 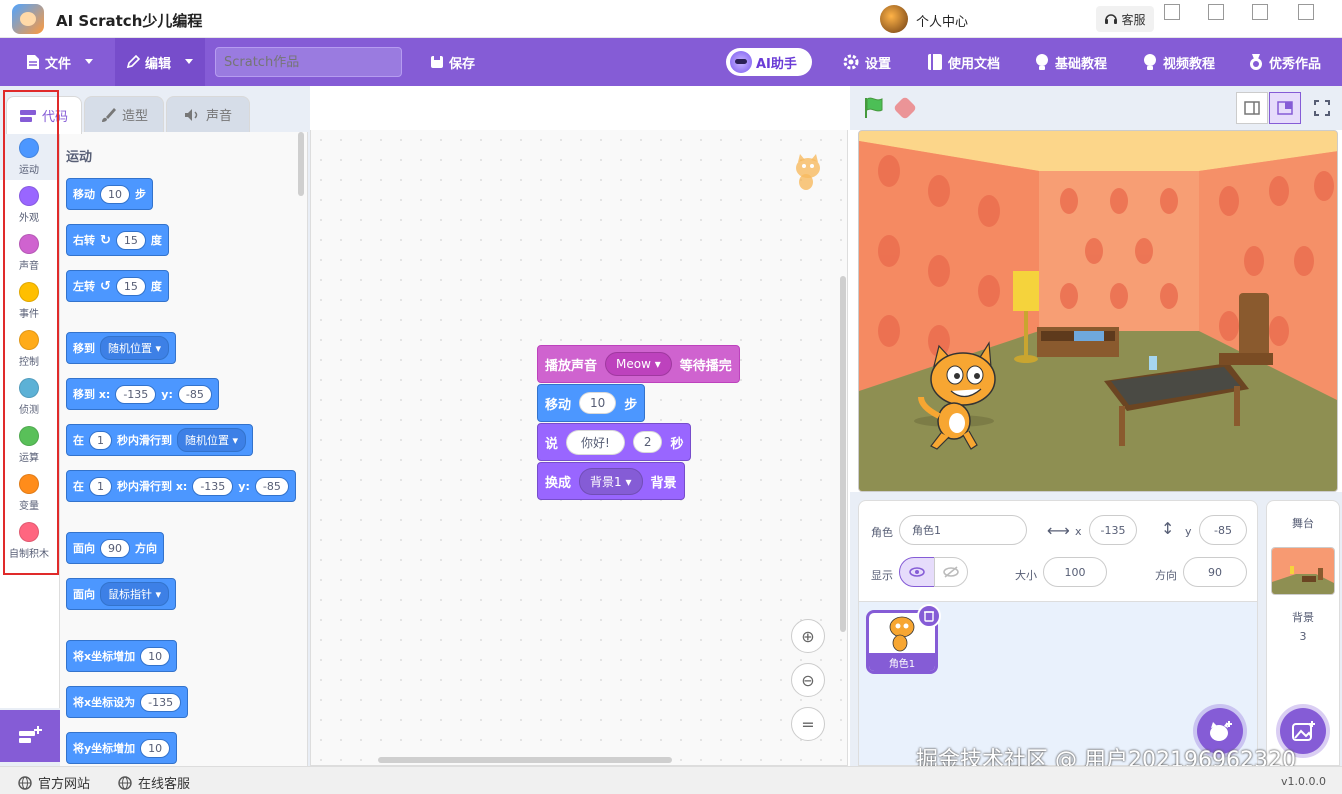 What do you see at coordinates (1168, 528) in the screenshot?
I see `vertical-arrows-icon: ↕` at bounding box center [1168, 528].